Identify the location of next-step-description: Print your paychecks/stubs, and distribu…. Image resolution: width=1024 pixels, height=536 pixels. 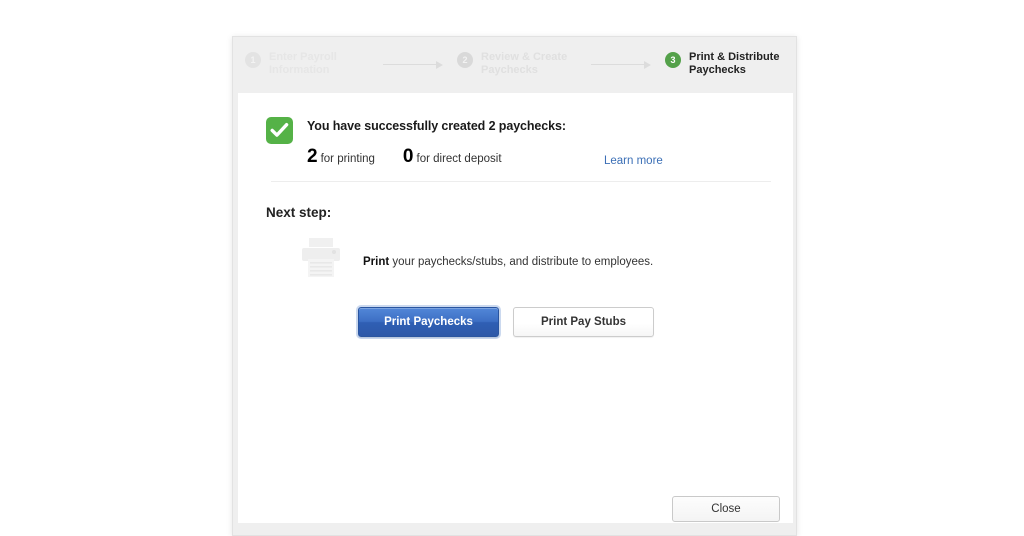
(508, 261).